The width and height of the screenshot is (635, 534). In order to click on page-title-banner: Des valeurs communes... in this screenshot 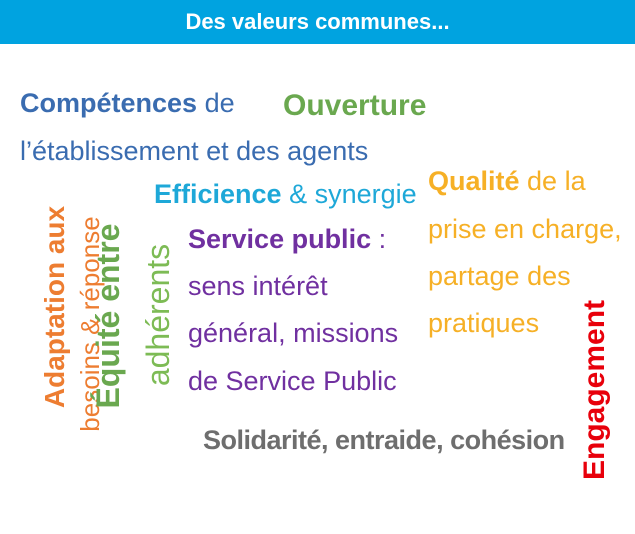, I will do `click(317, 22)`.